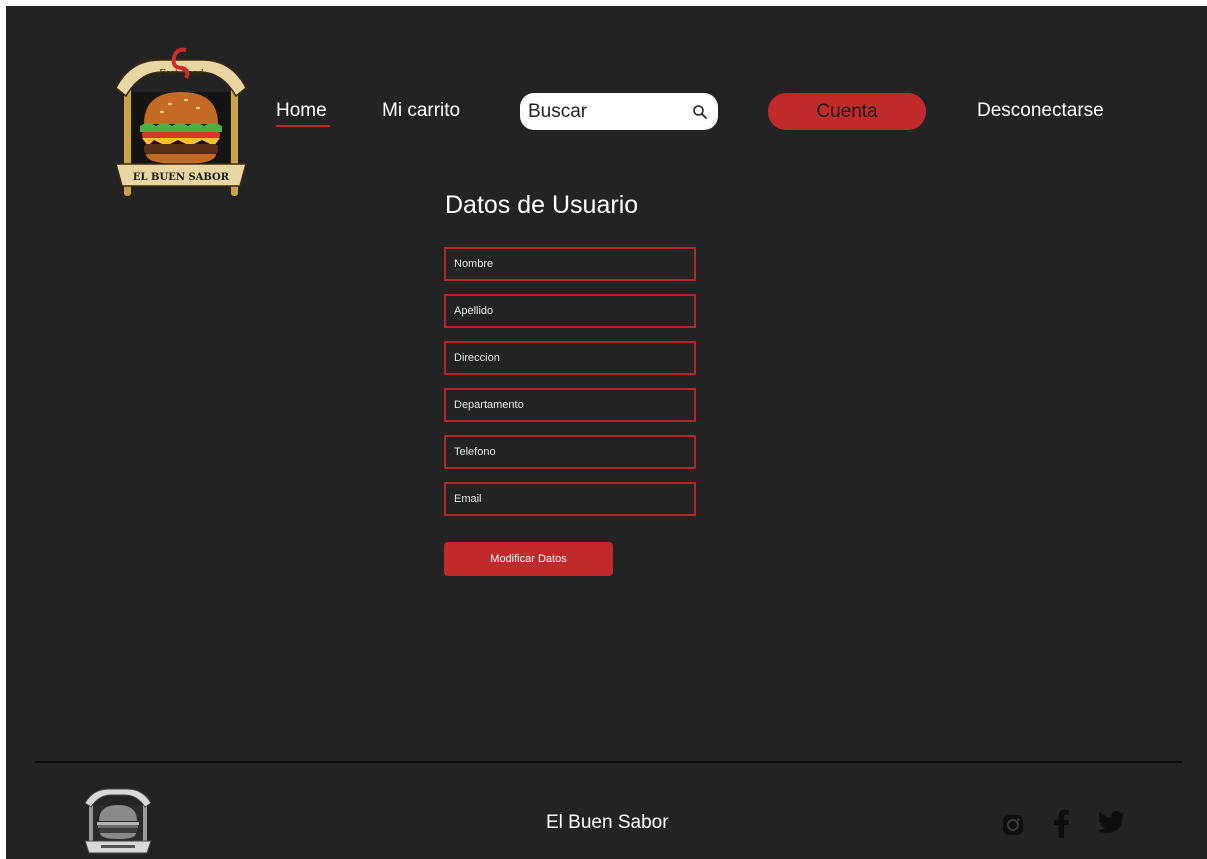  Describe the element at coordinates (542, 205) in the screenshot. I see `page-title: Datos de Usuario` at that location.